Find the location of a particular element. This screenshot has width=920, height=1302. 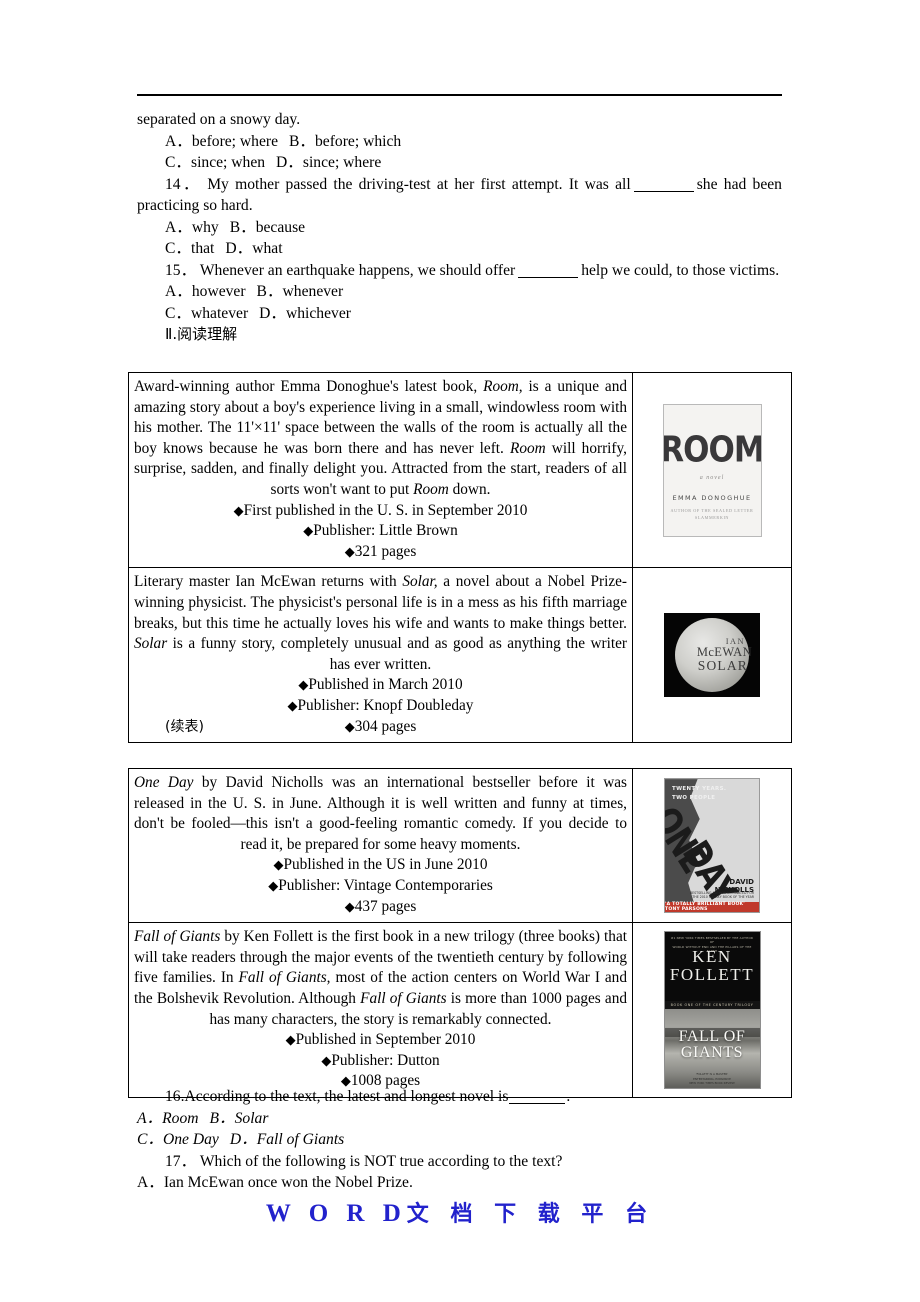

q15-options-cd: C．whatever D．whichever is located at coordinates (459, 314).